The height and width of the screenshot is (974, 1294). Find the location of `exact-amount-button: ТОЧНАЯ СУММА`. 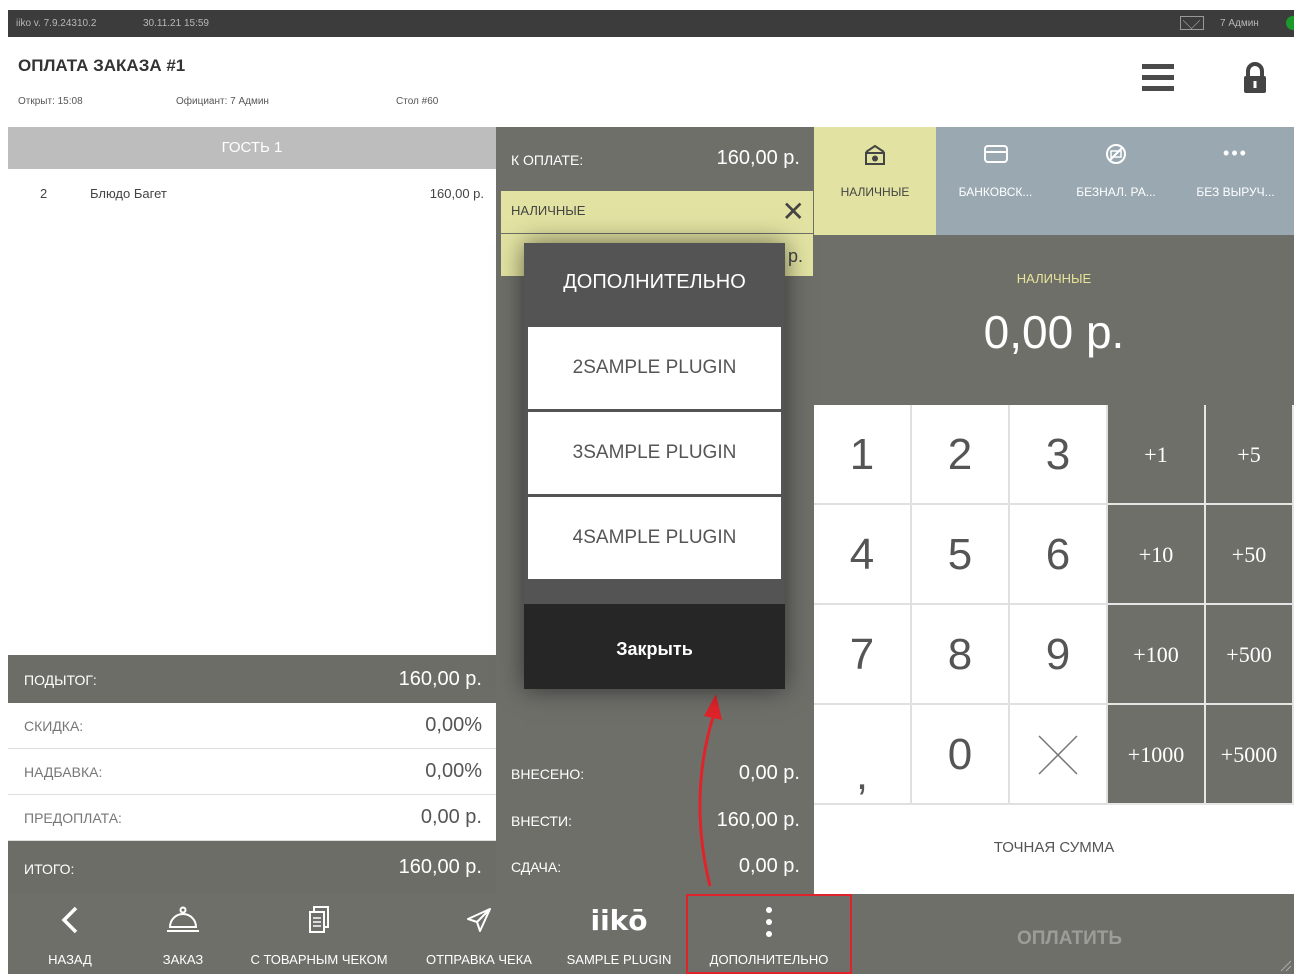

exact-amount-button: ТОЧНАЯ СУММА is located at coordinates (1054, 848).